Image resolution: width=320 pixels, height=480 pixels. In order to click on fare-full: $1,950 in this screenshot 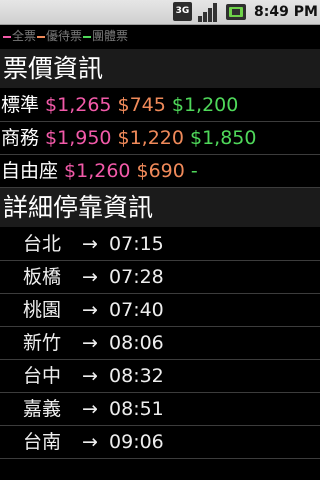, I will do `click(78, 138)`.